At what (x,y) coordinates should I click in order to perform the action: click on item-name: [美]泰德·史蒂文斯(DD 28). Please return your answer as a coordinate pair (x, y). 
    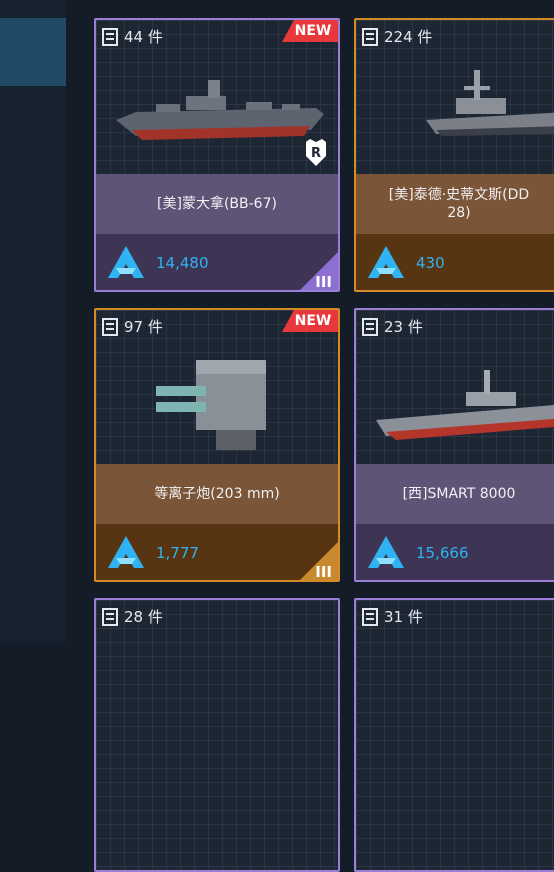
    Looking at the image, I should click on (455, 204).